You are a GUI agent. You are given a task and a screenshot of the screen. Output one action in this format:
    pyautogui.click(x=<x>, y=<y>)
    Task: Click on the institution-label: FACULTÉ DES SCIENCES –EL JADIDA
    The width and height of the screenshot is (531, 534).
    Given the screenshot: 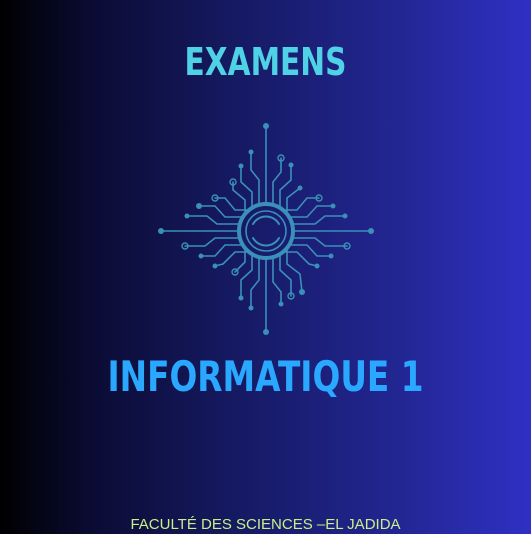 What is the action you would take?
    pyautogui.click(x=265, y=524)
    